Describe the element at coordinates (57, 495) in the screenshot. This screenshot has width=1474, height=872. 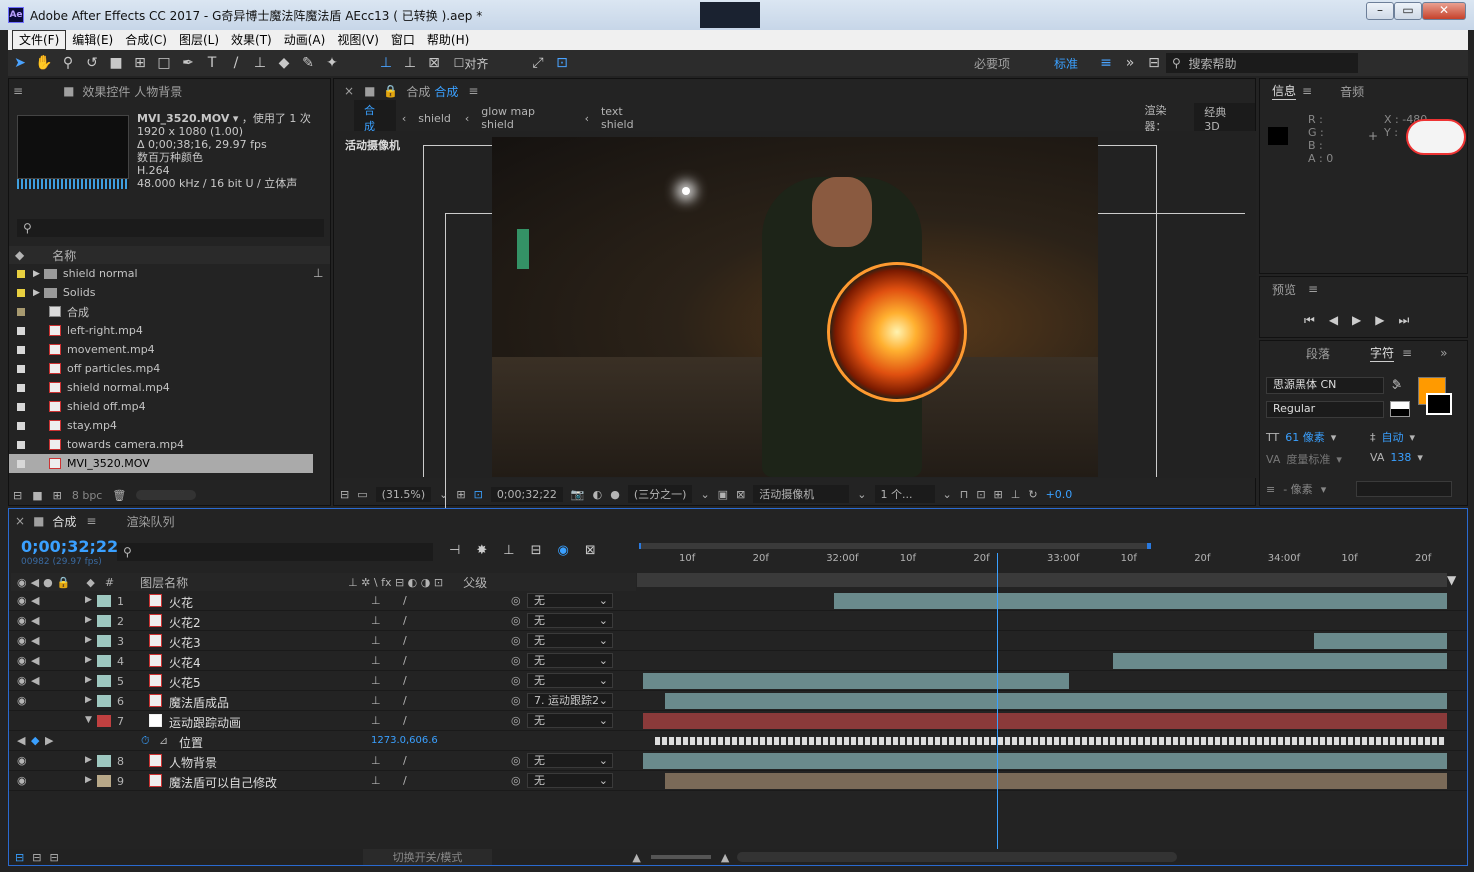
I see `new-comp-icon: ⊞` at that location.